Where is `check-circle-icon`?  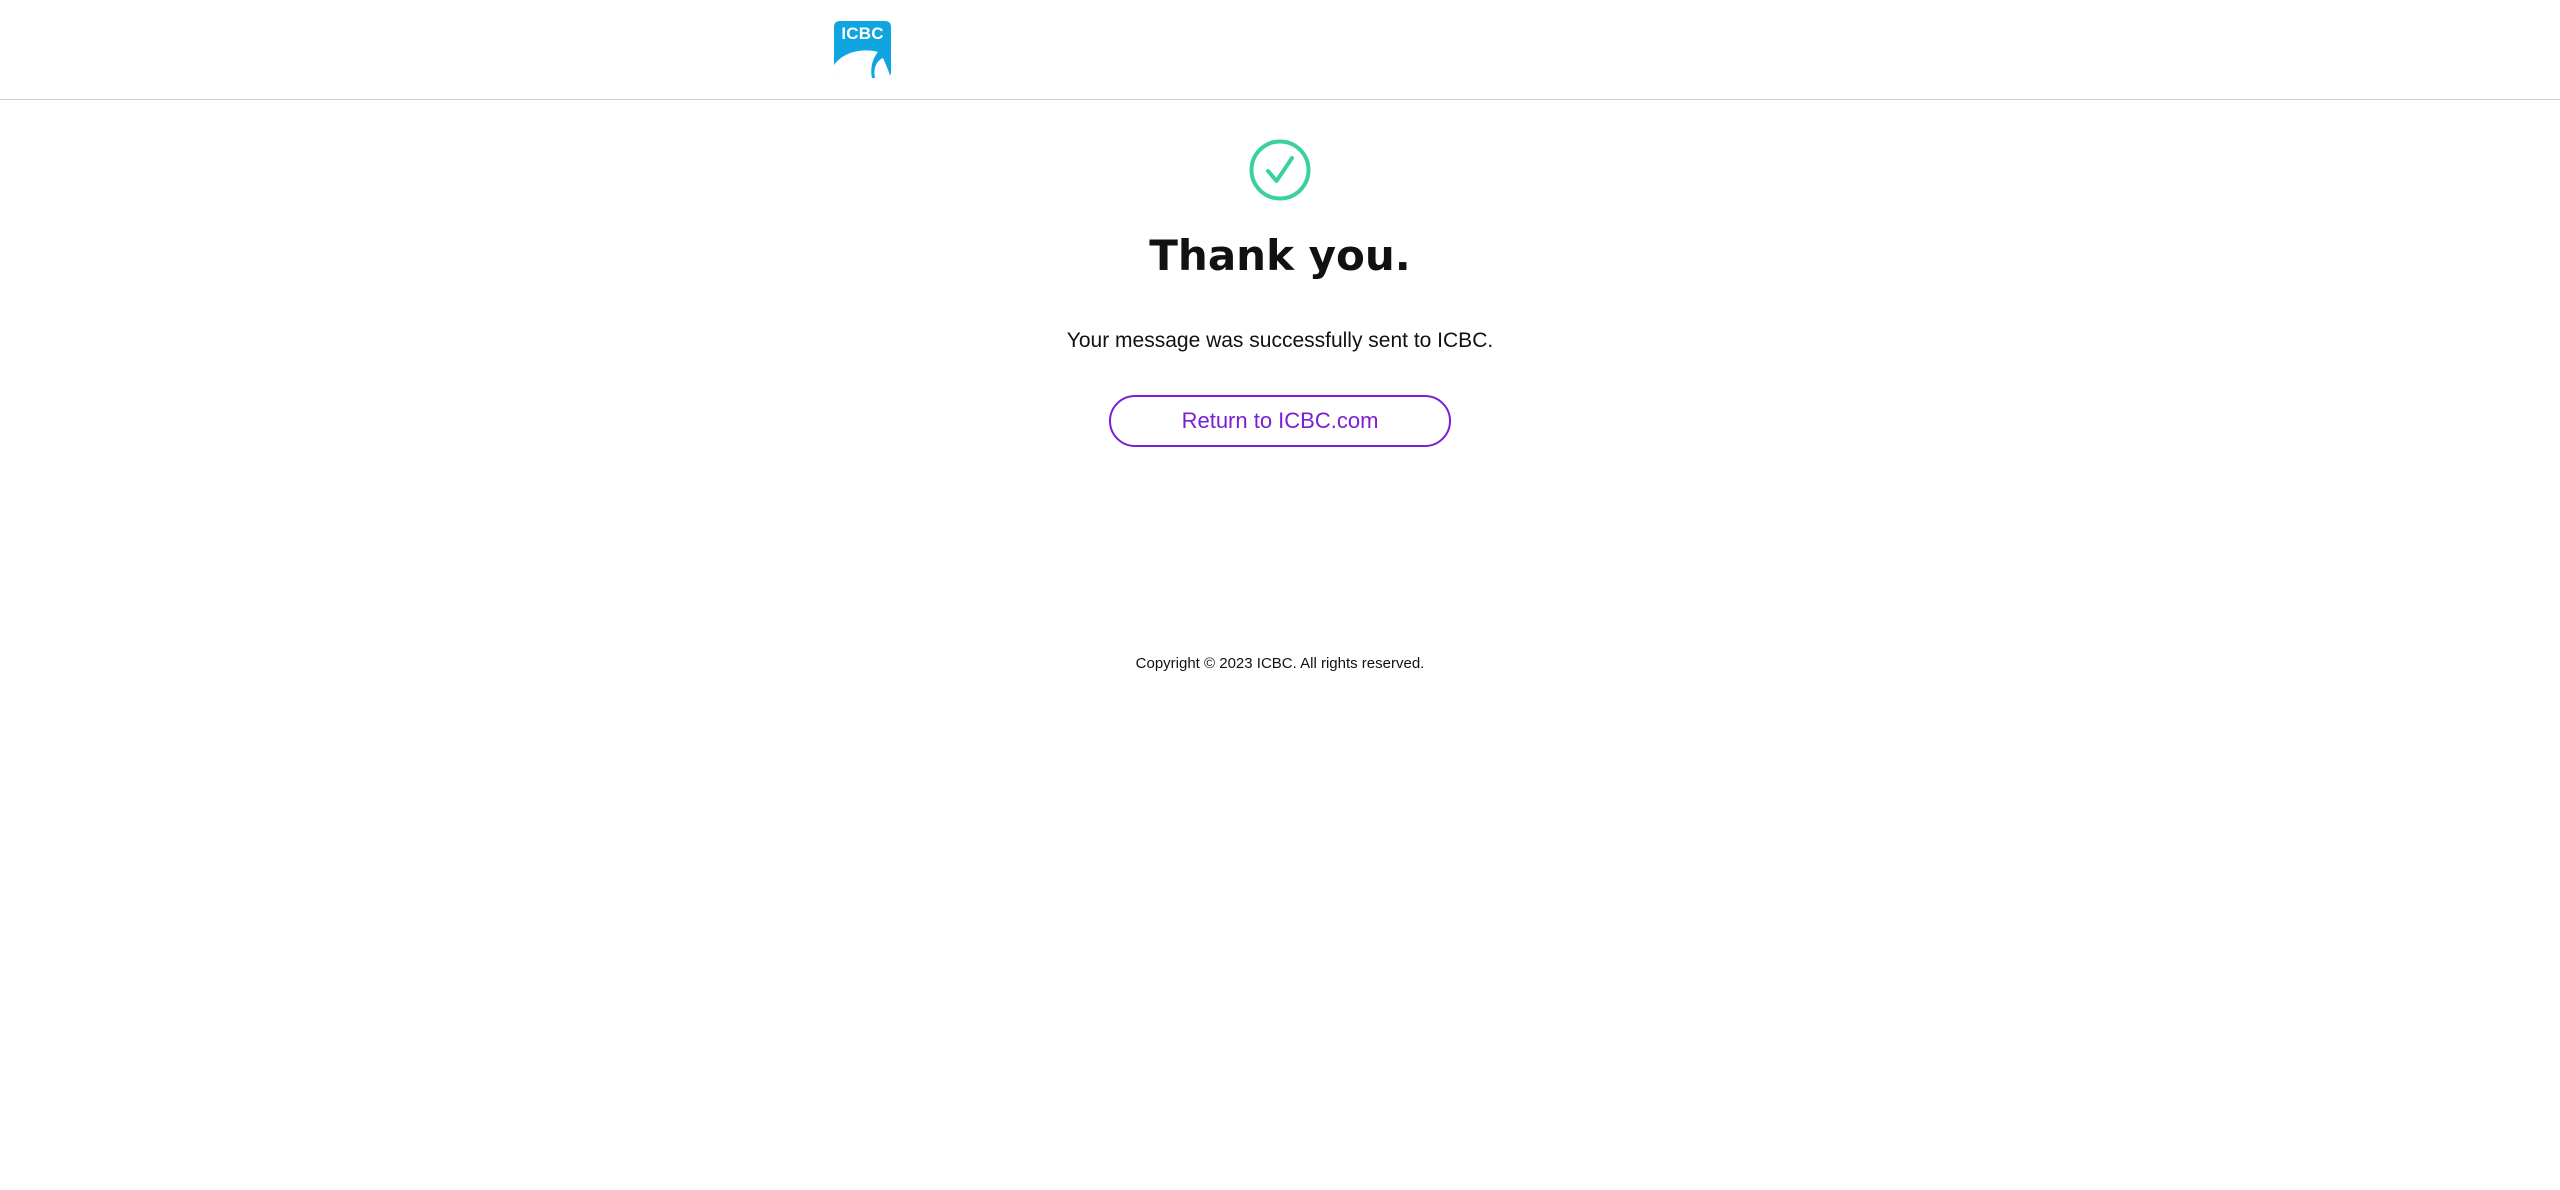
check-circle-icon is located at coordinates (1280, 170).